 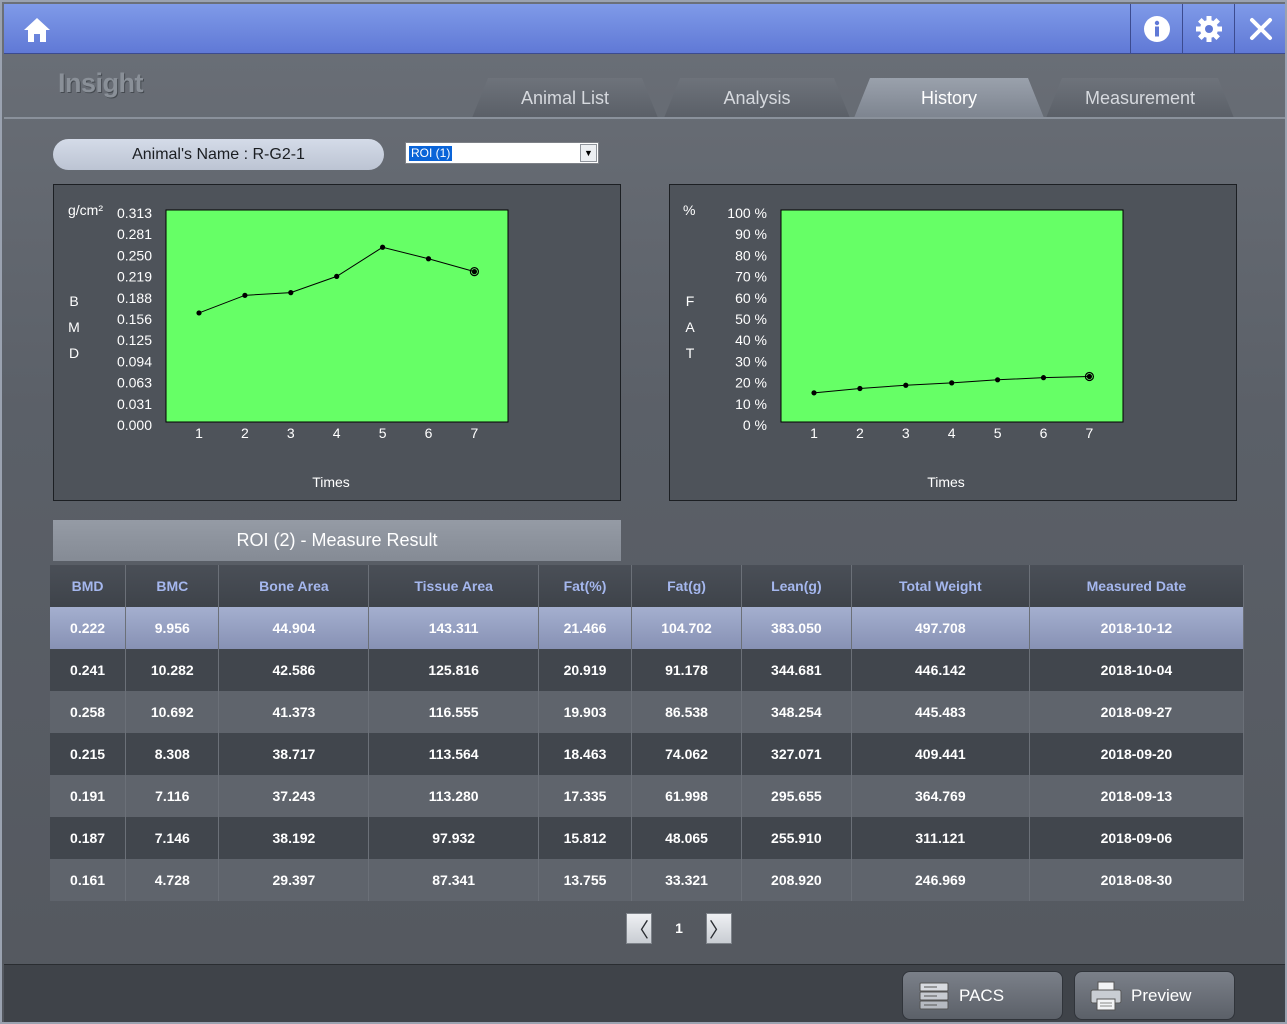 I want to click on y-unit-label: g/cm², so click(x=85, y=210).